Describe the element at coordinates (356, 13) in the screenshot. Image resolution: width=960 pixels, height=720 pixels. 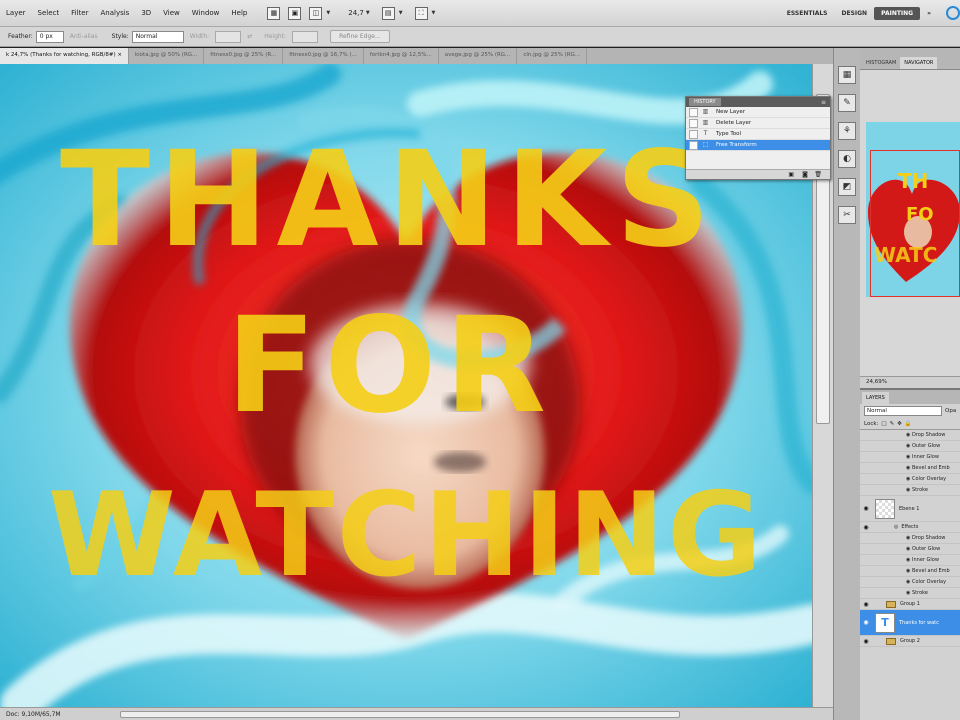
I see `zoom-level: 24,7` at that location.